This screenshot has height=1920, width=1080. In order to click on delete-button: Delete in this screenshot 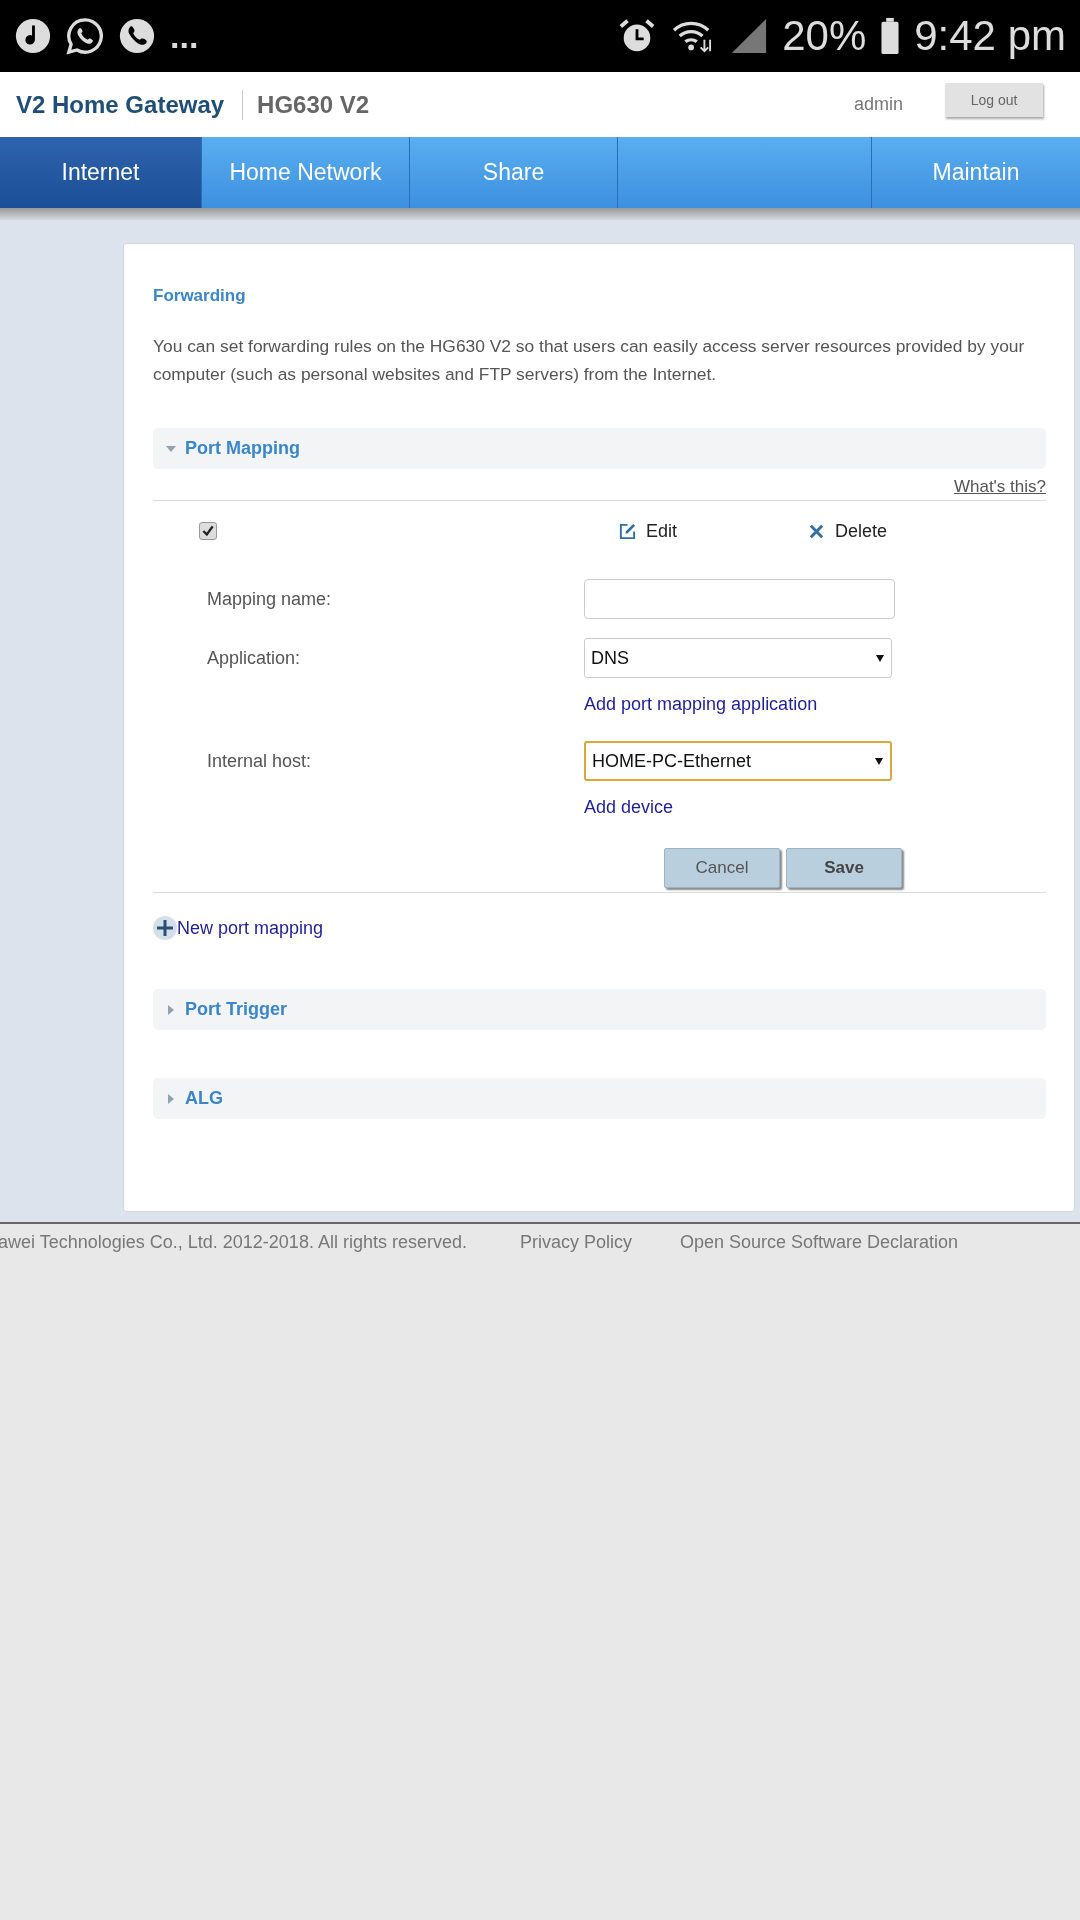, I will do `click(847, 531)`.